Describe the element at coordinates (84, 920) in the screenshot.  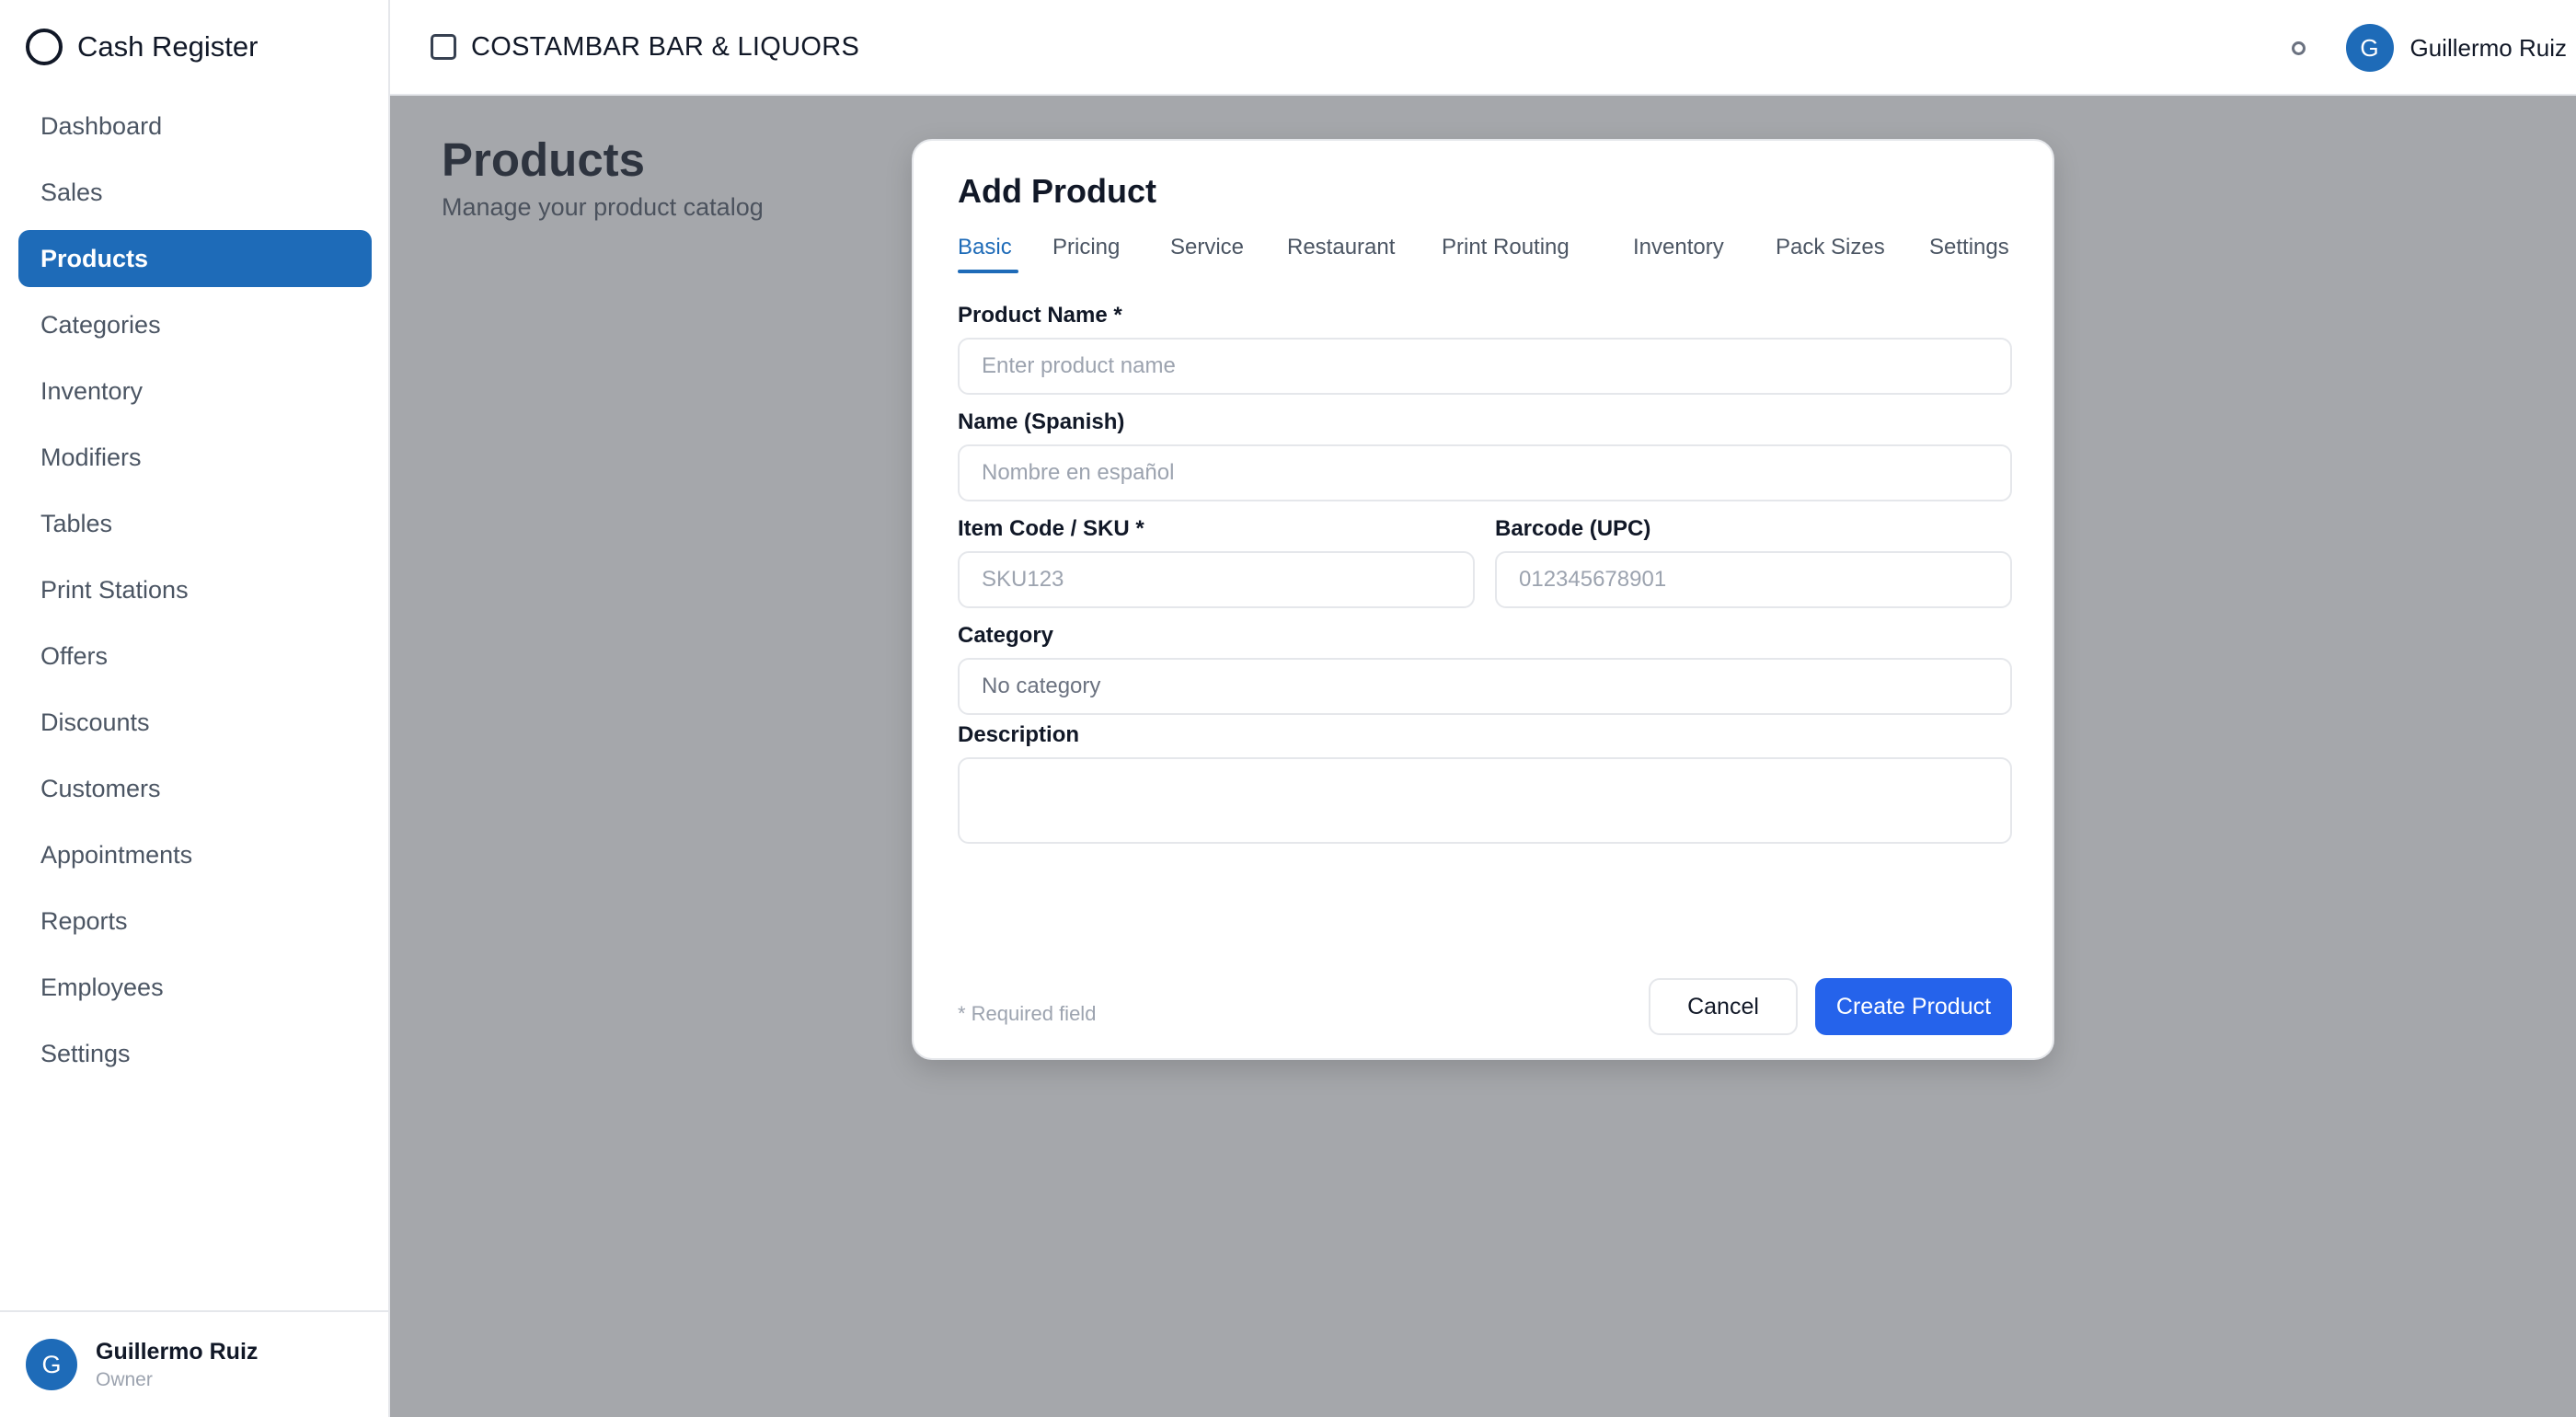
I see `sidebar-item-label: Reports` at that location.